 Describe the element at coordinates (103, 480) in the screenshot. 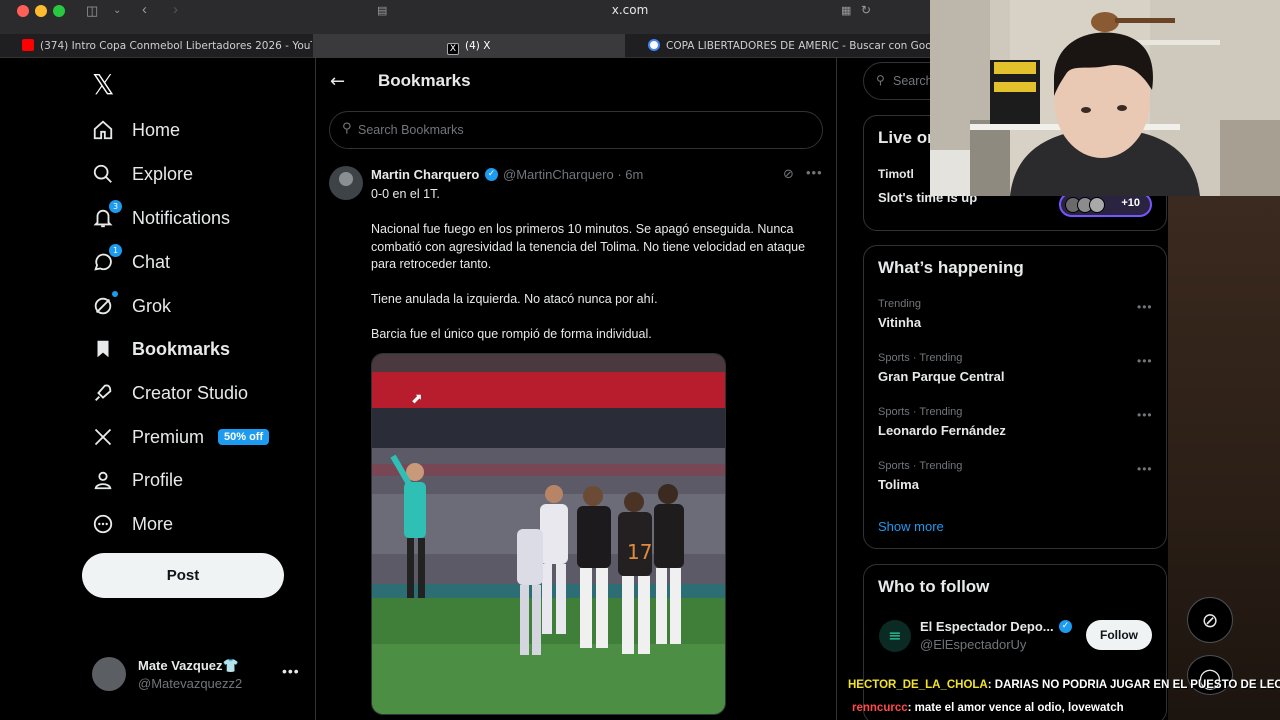

I see `person-icon` at that location.